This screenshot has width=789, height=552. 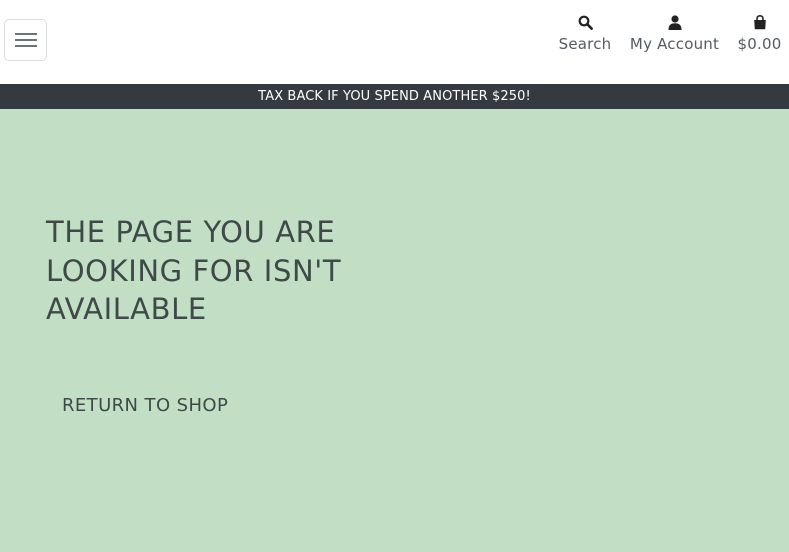 I want to click on user-icon, so click(x=675, y=22).